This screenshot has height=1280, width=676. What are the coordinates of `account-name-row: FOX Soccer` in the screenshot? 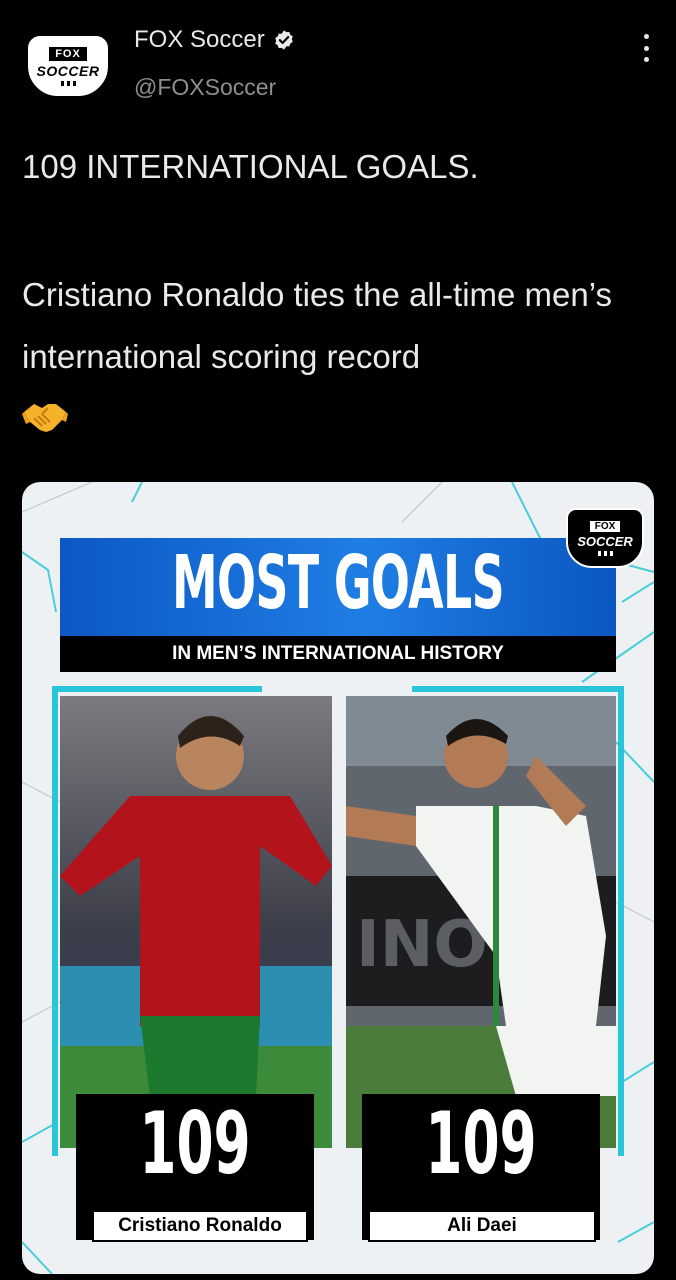 It's located at (214, 40).